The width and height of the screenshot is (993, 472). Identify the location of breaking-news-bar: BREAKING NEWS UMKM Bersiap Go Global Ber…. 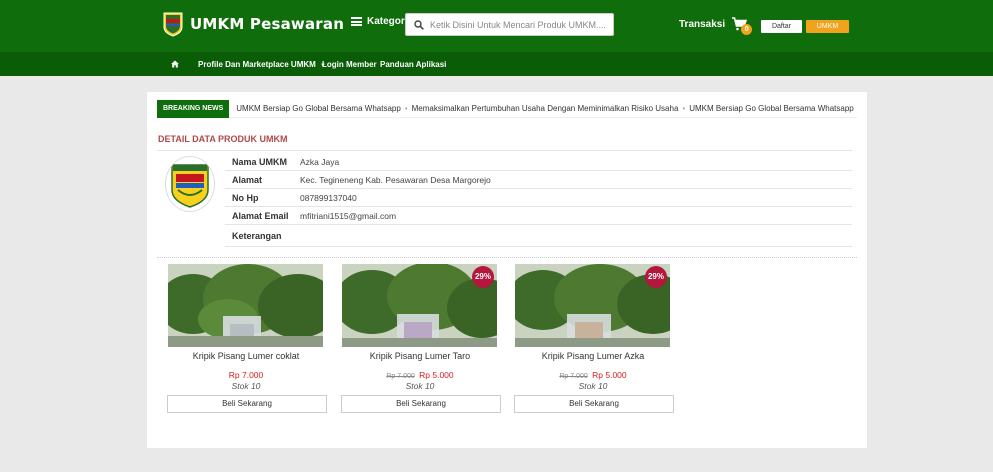
(507, 108).